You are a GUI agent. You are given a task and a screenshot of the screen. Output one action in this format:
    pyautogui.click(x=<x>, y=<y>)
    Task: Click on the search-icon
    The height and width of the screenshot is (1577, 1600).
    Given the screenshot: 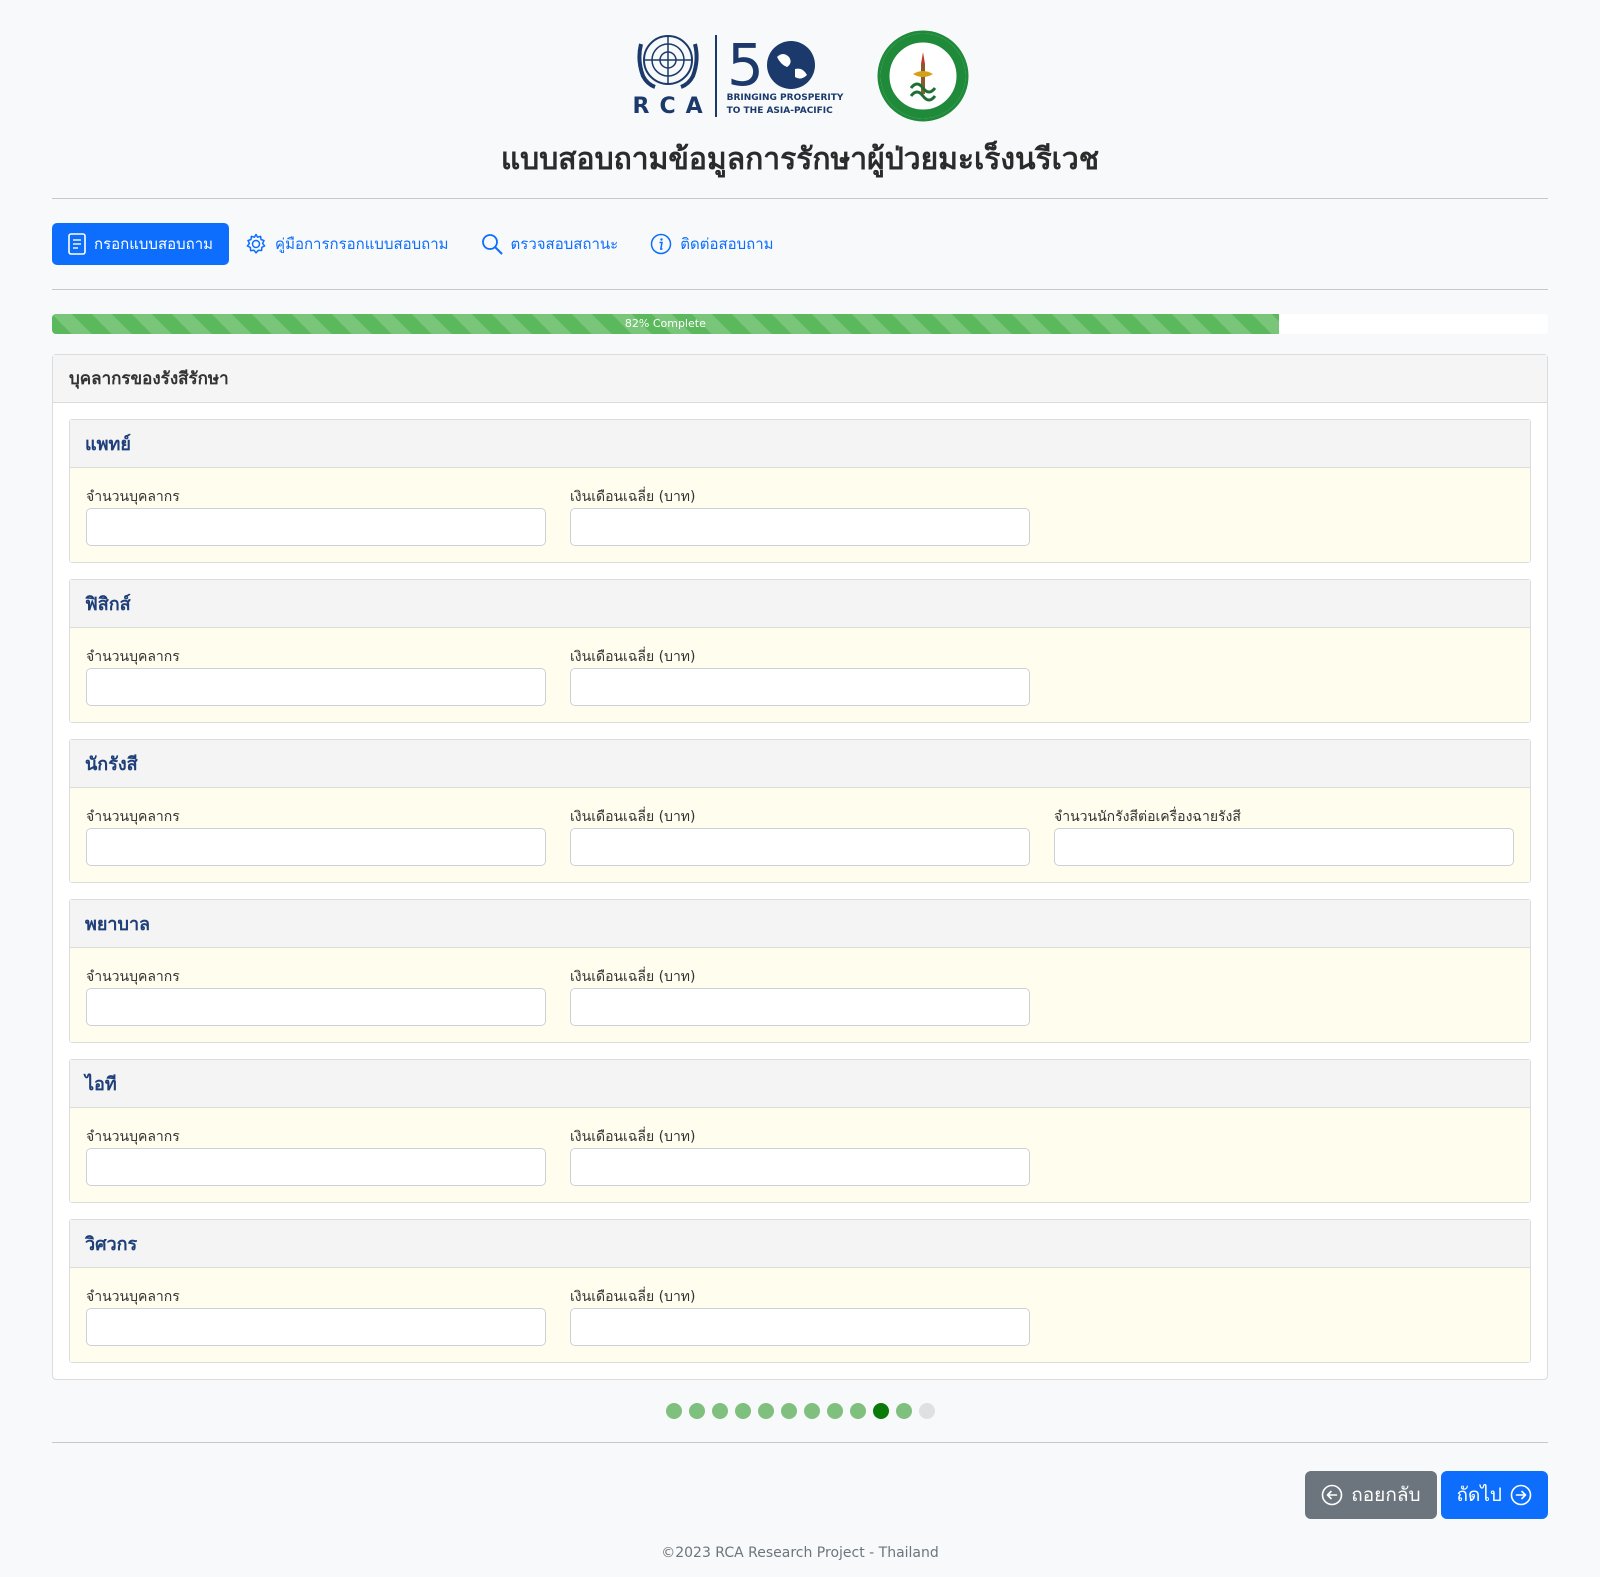 What is the action you would take?
    pyautogui.click(x=492, y=244)
    